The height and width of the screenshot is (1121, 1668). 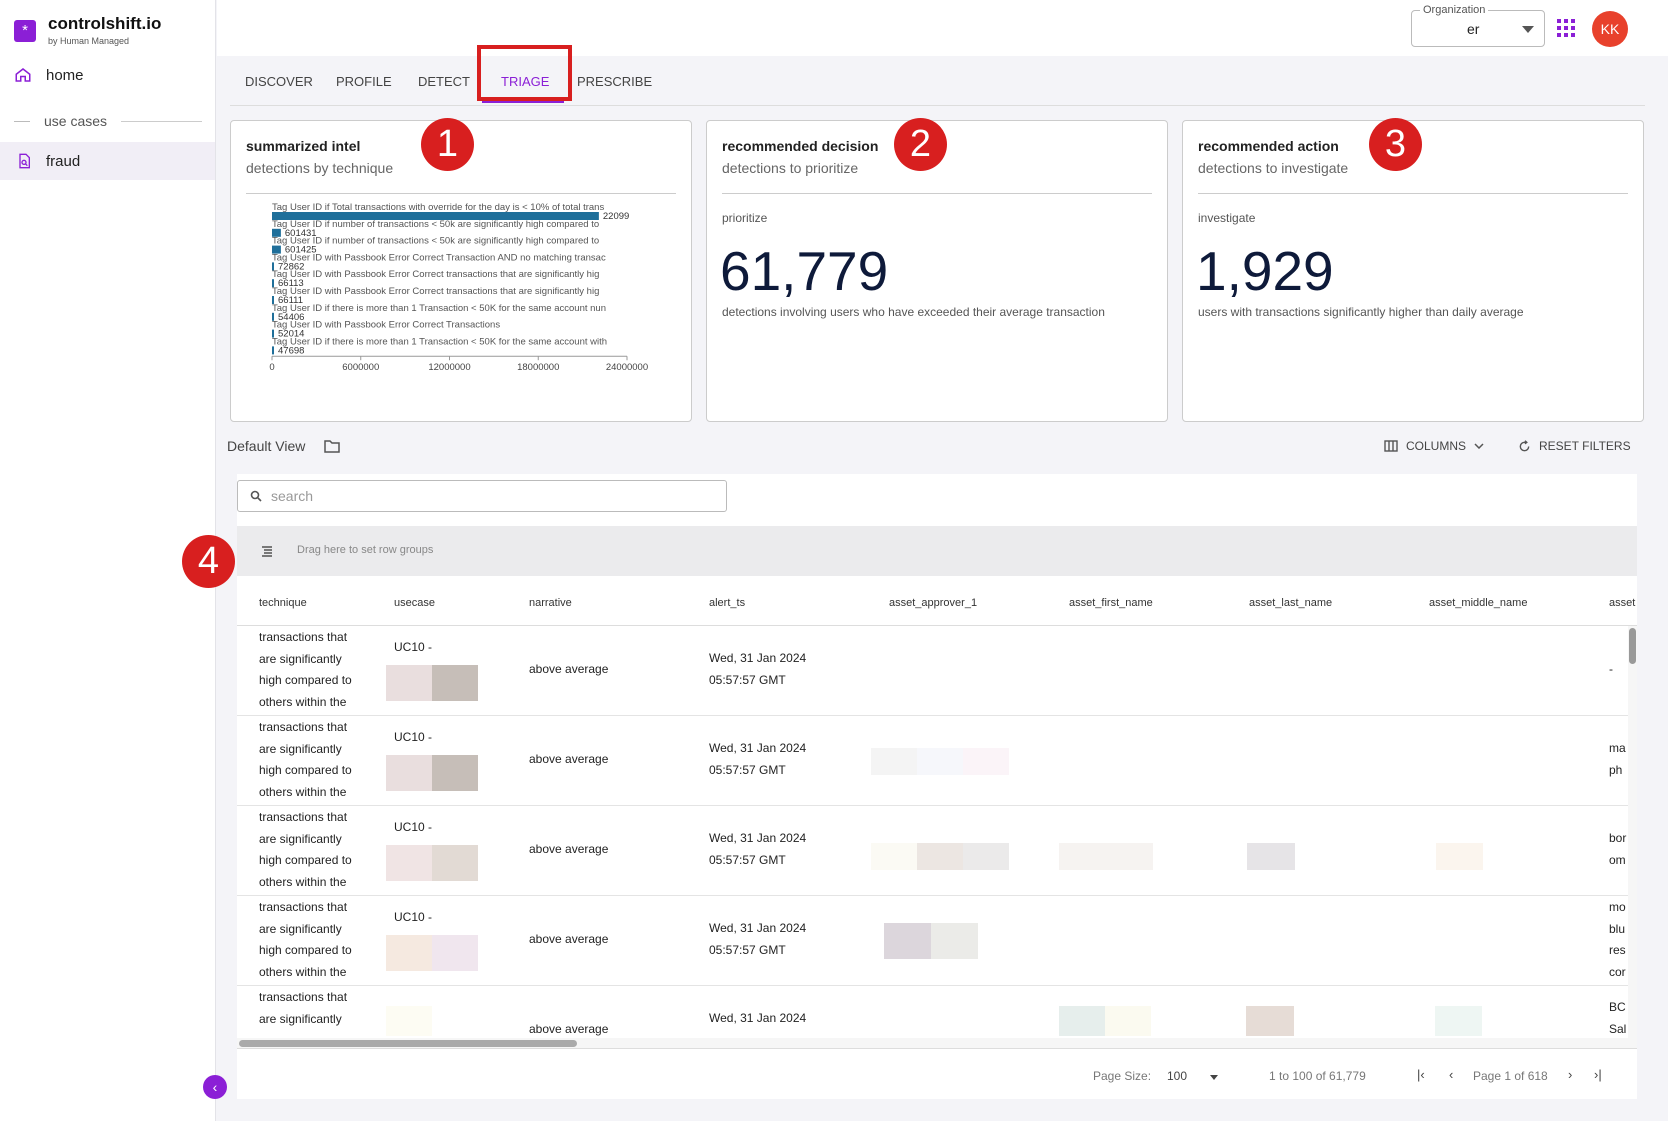 I want to click on annotation-badge-2: 2, so click(x=920, y=144).